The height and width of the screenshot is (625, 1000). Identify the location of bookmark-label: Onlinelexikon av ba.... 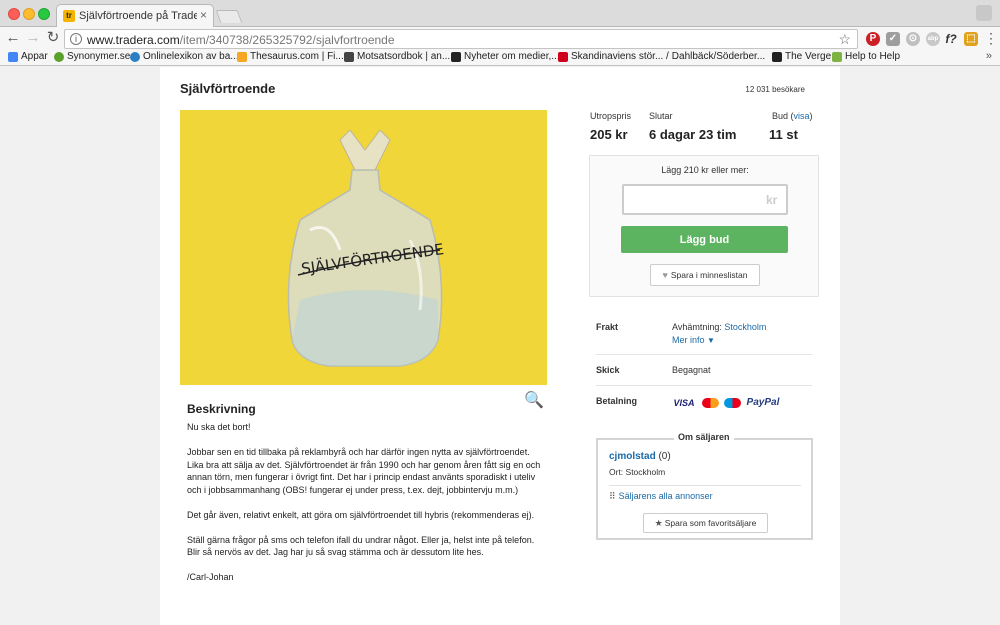
(191, 56).